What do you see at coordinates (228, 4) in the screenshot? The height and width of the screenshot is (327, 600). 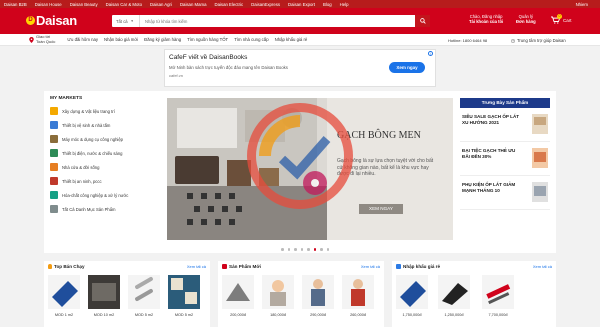 I see `topnav-electric: Daisan Electric` at bounding box center [228, 4].